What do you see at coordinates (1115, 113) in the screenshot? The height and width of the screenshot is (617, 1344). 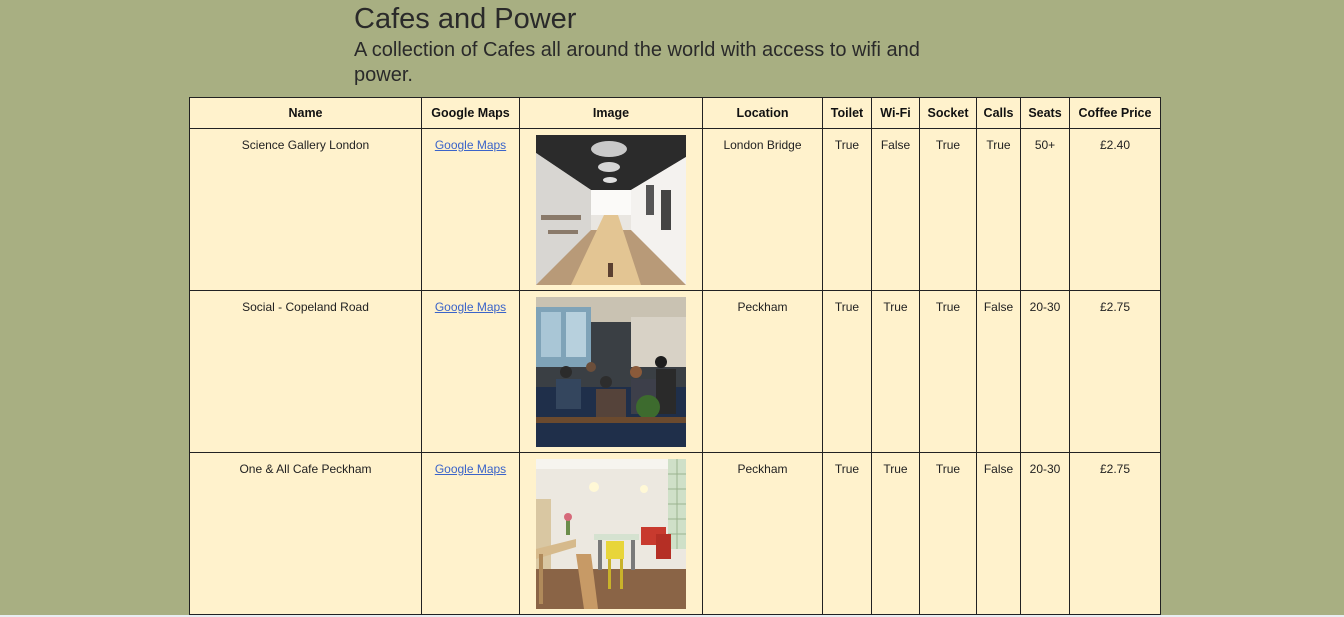 I see `column-header-coffee-price: Coffee Price` at bounding box center [1115, 113].